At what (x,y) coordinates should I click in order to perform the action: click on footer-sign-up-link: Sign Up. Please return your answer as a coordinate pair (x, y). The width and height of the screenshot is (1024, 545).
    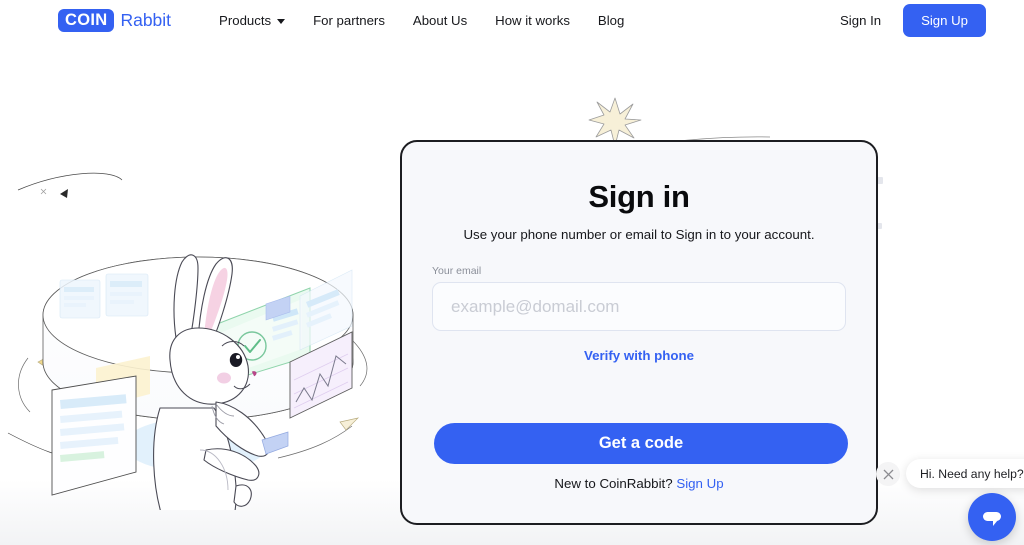
    Looking at the image, I should click on (699, 483).